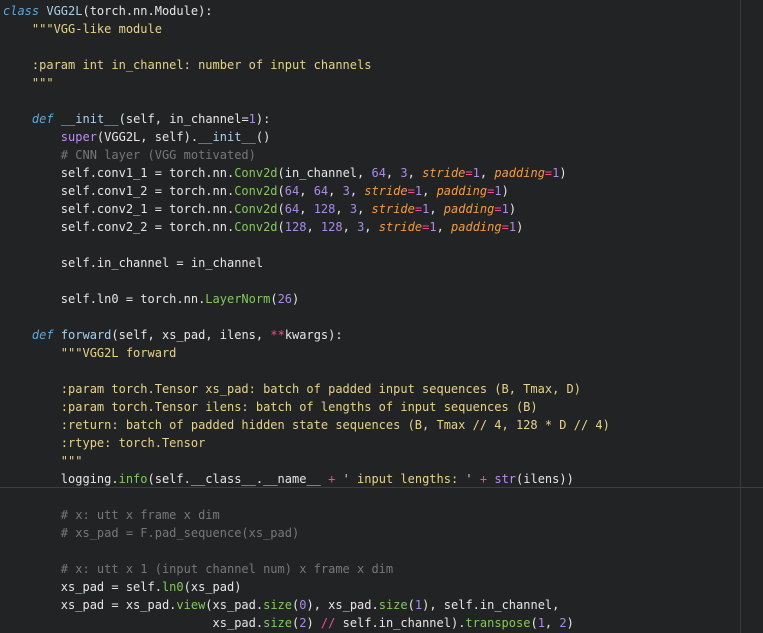  I want to click on code-token: # xs_pad = F.pad_sequence(xs_pad), so click(151, 533).